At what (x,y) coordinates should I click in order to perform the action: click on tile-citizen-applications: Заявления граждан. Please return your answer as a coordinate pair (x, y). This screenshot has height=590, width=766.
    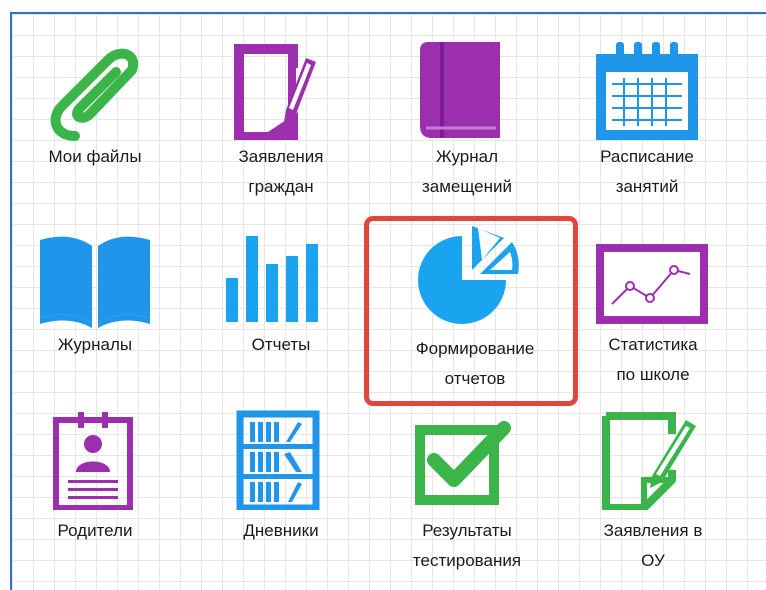
    Looking at the image, I should click on (281, 128).